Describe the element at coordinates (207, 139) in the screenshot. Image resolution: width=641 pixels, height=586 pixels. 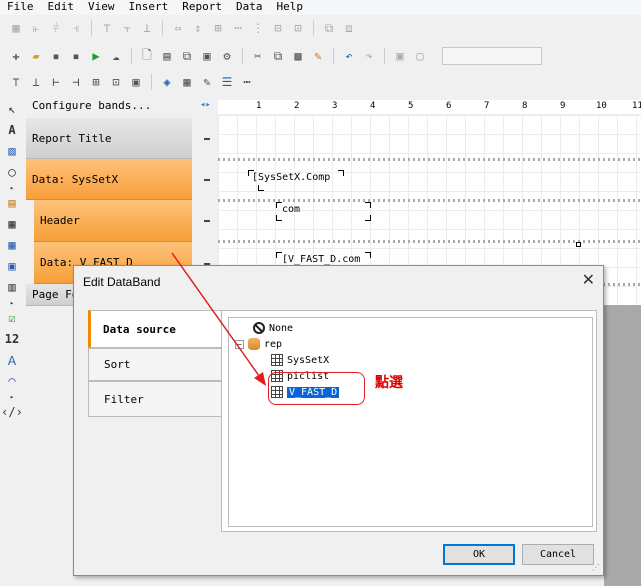
I see `gutter-mark` at that location.